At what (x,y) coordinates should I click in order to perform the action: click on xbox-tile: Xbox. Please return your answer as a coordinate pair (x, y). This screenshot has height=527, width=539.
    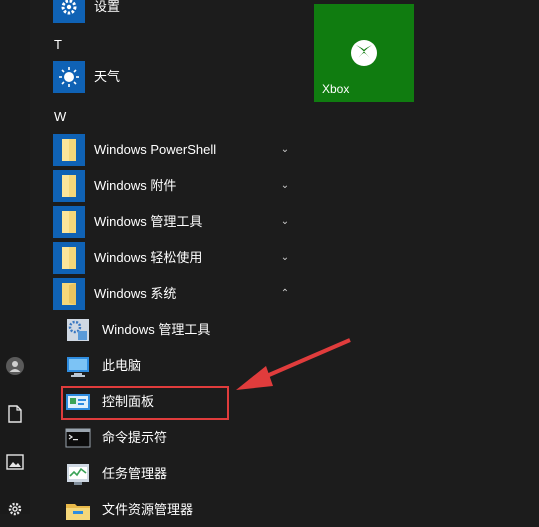
    Looking at the image, I should click on (364, 53).